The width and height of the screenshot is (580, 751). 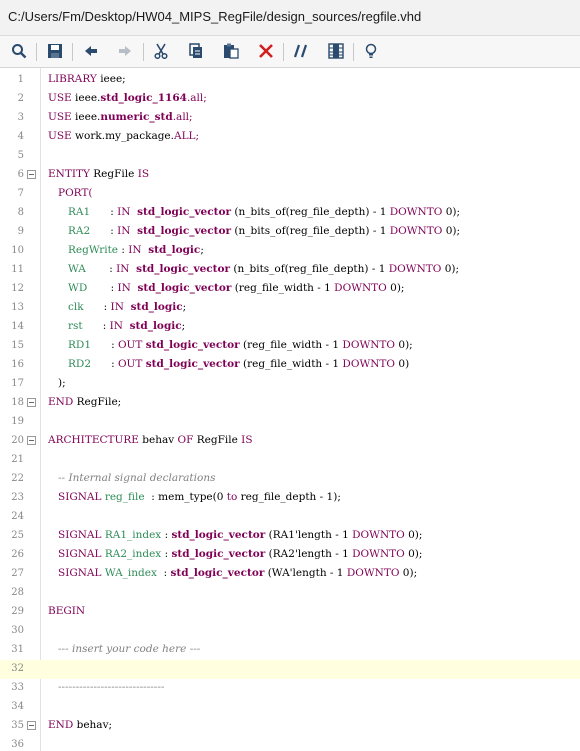 I want to click on line-number: 1, so click(x=20, y=79).